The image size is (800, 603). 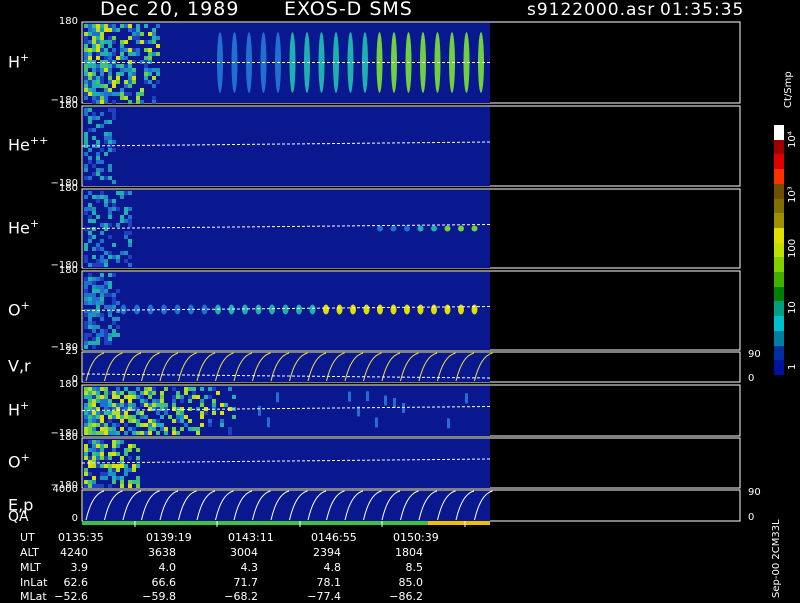 I want to click on eph-cell: 4.3, so click(x=249, y=567).